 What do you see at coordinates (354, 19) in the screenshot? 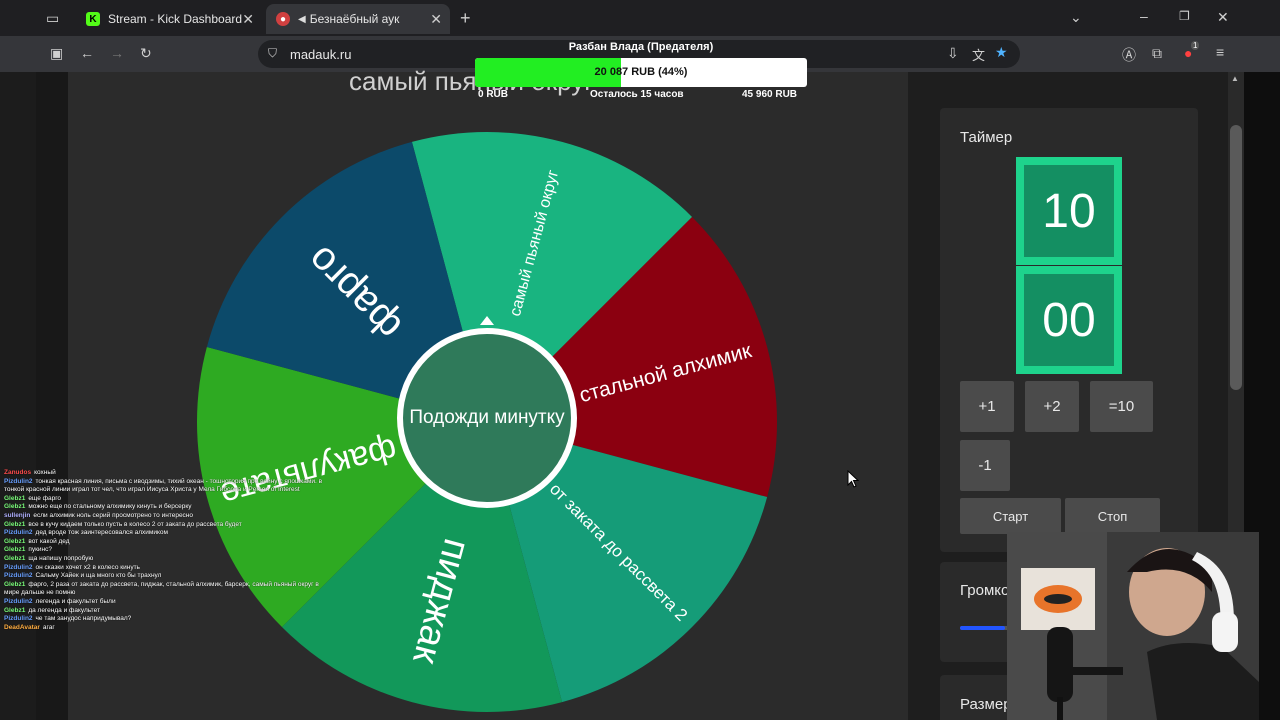
I see `tab-title: Безнаёбный аук` at bounding box center [354, 19].